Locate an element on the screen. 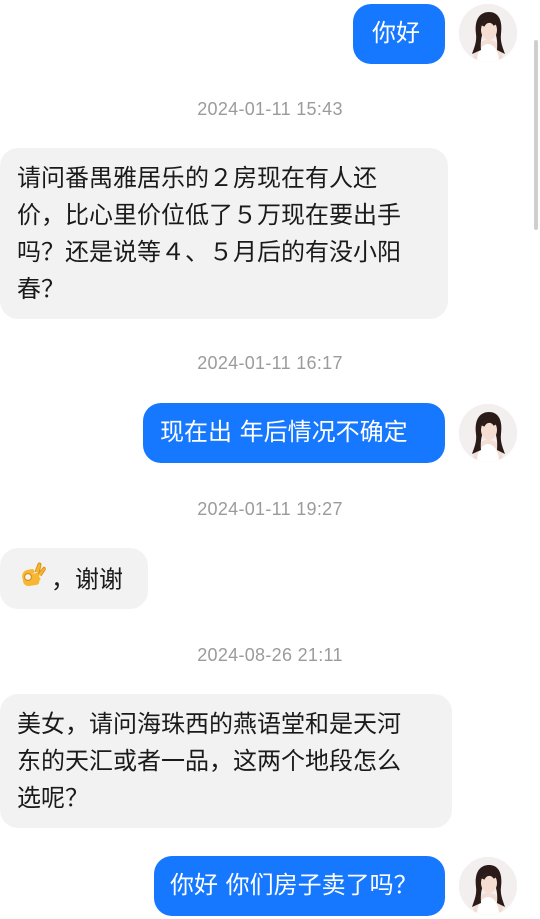  timestamp: 2024-01-11 19:27 is located at coordinates (270, 509).